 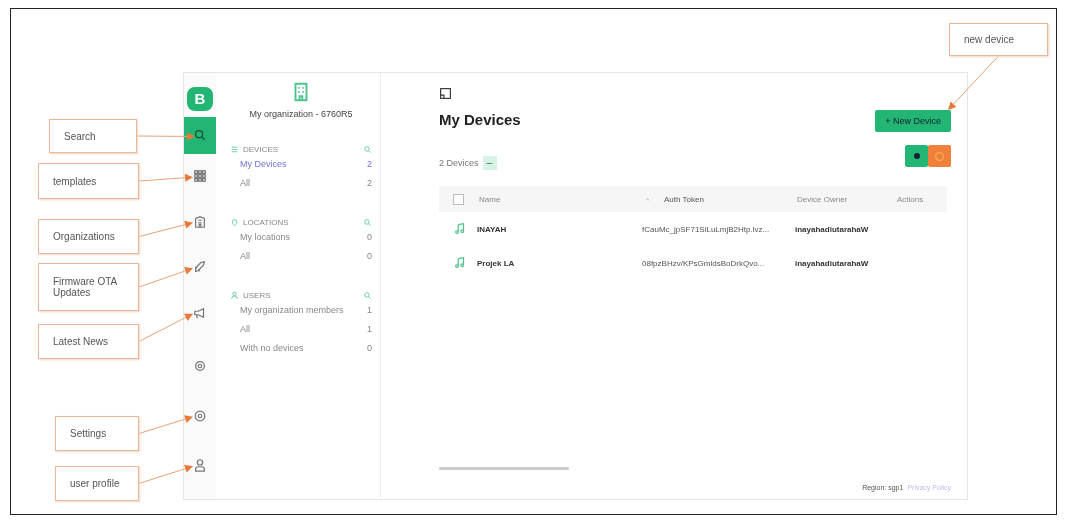 I want to click on organization-list-item: All 0, so click(x=301, y=255).